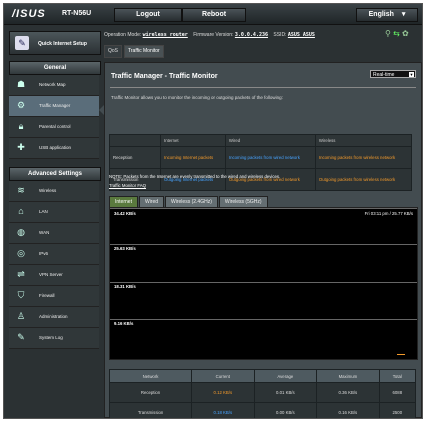 Image resolution: width=424 pixels, height=421 pixels. Describe the element at coordinates (21, 253) in the screenshot. I see `ipv6-globe-icon: ◎` at that location.